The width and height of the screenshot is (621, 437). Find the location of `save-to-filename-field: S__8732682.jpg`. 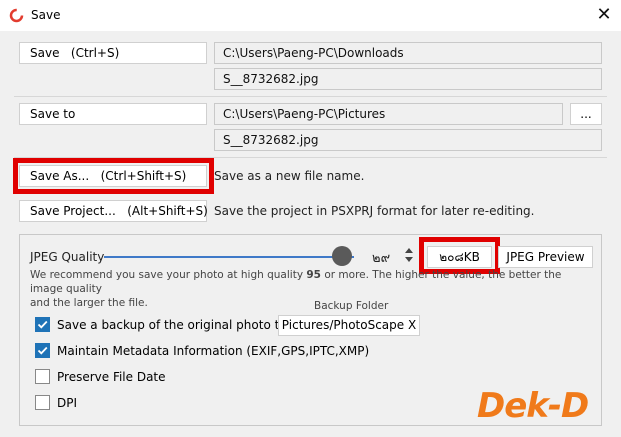

save-to-filename-field: S__8732682.jpg is located at coordinates (408, 140).